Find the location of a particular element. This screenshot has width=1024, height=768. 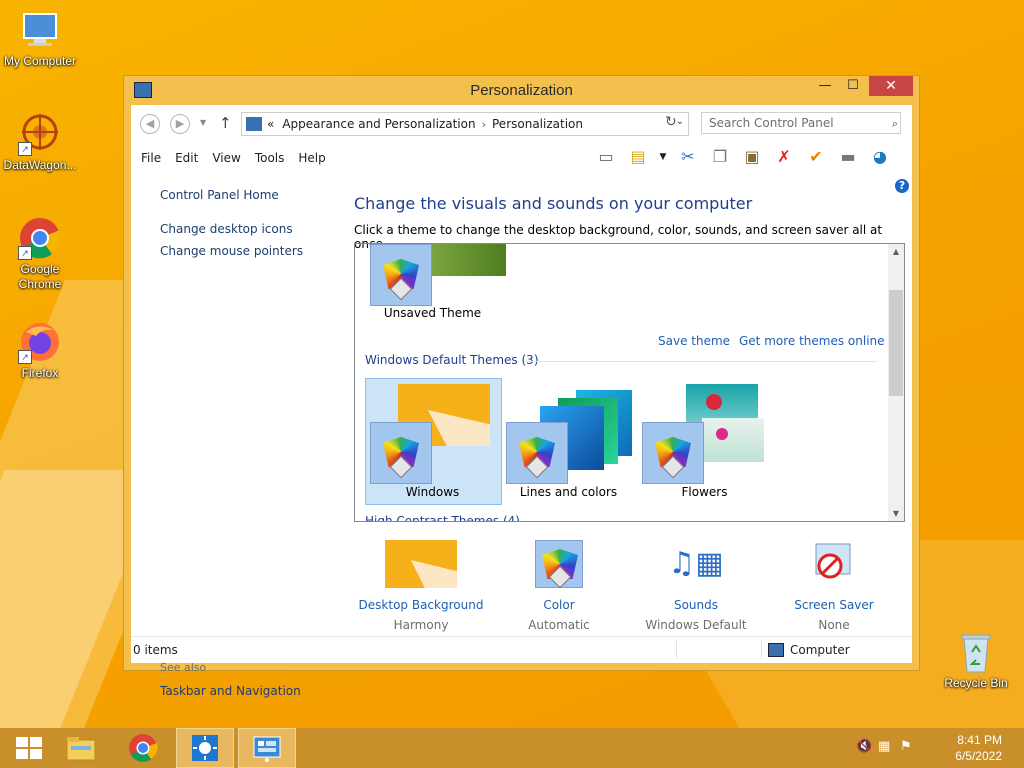

address-overflow-chevron: « is located at coordinates (270, 124).